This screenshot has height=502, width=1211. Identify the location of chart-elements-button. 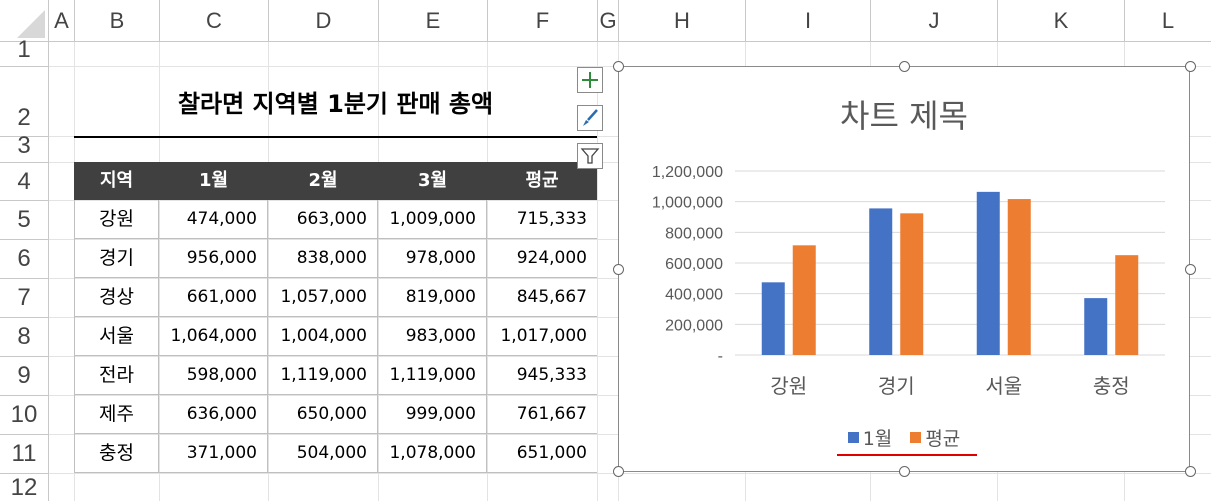
(590, 80).